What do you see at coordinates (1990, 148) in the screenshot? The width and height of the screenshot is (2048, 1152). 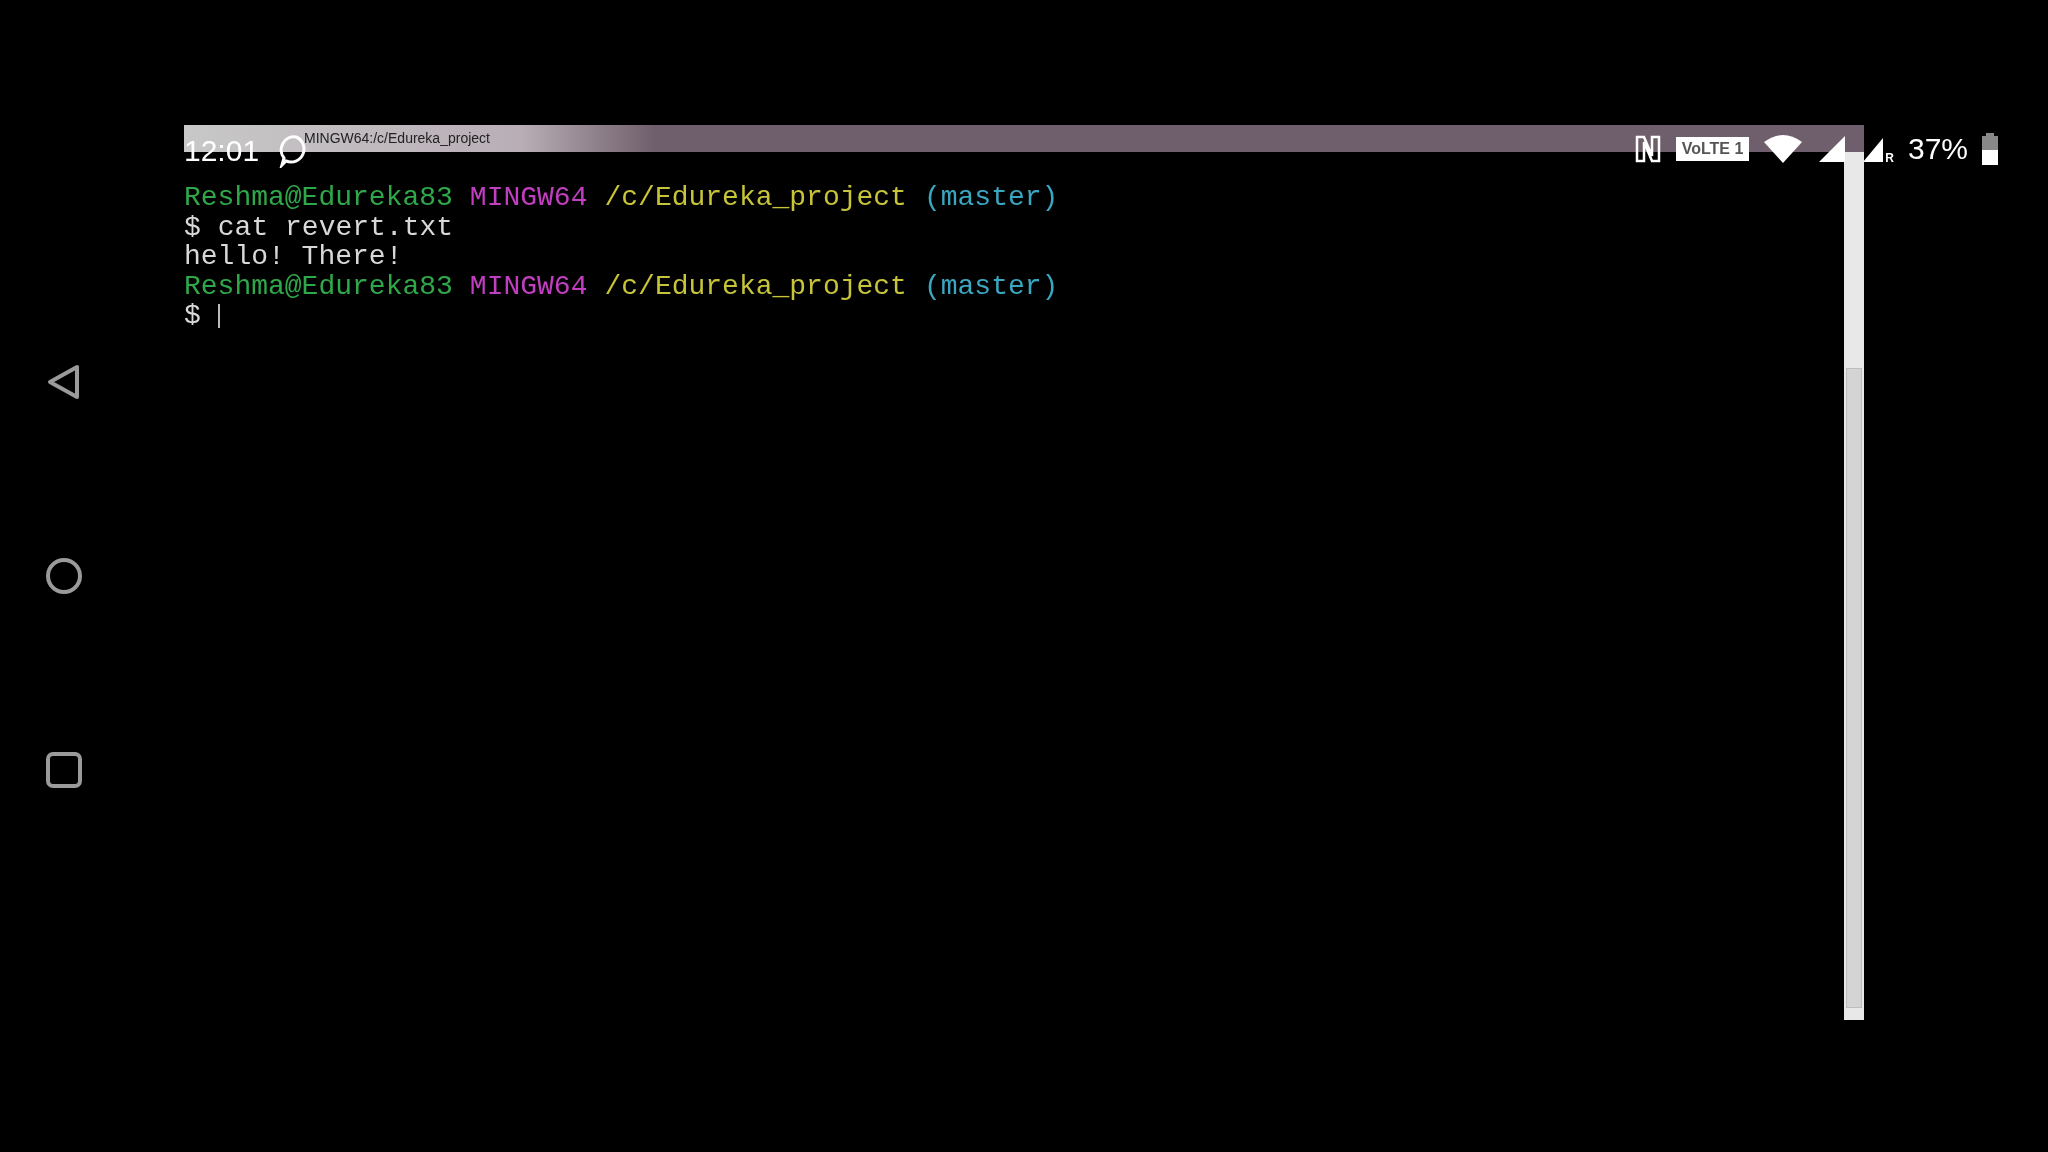 I see `battery-icon` at bounding box center [1990, 148].